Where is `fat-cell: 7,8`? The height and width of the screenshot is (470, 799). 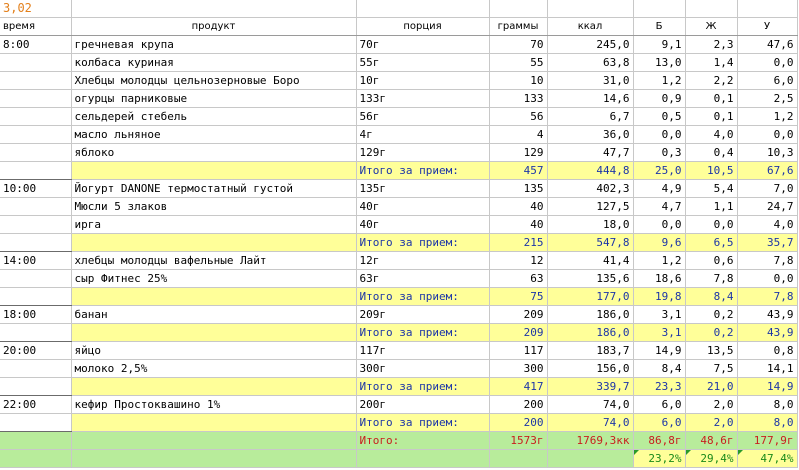 fat-cell: 7,8 is located at coordinates (711, 278).